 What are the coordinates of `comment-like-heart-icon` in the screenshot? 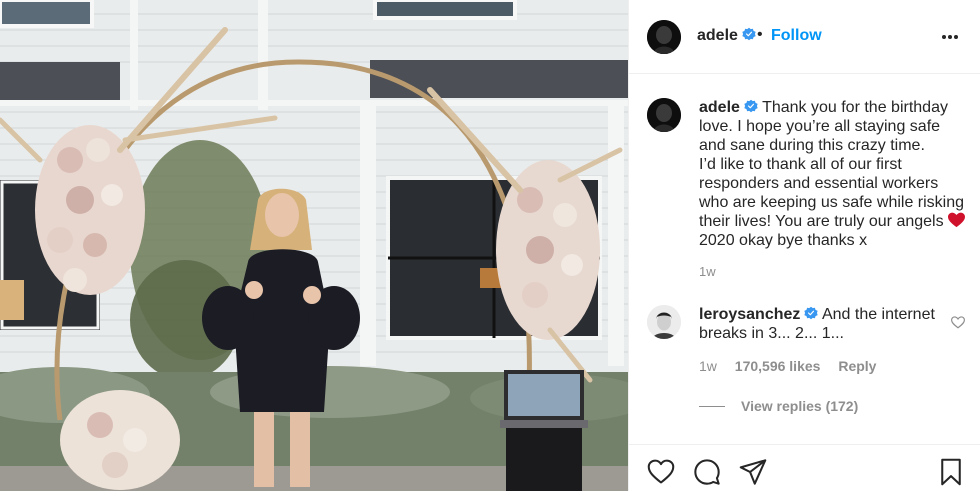 It's located at (958, 322).